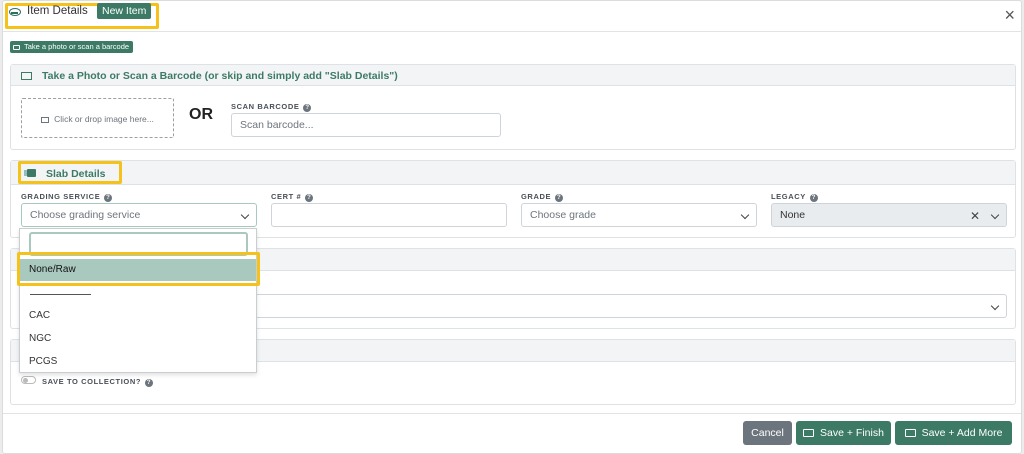 Image resolution: width=1024 pixels, height=454 pixels. I want to click on scan-barcode-label: SCAN BARCODE?, so click(271, 107).